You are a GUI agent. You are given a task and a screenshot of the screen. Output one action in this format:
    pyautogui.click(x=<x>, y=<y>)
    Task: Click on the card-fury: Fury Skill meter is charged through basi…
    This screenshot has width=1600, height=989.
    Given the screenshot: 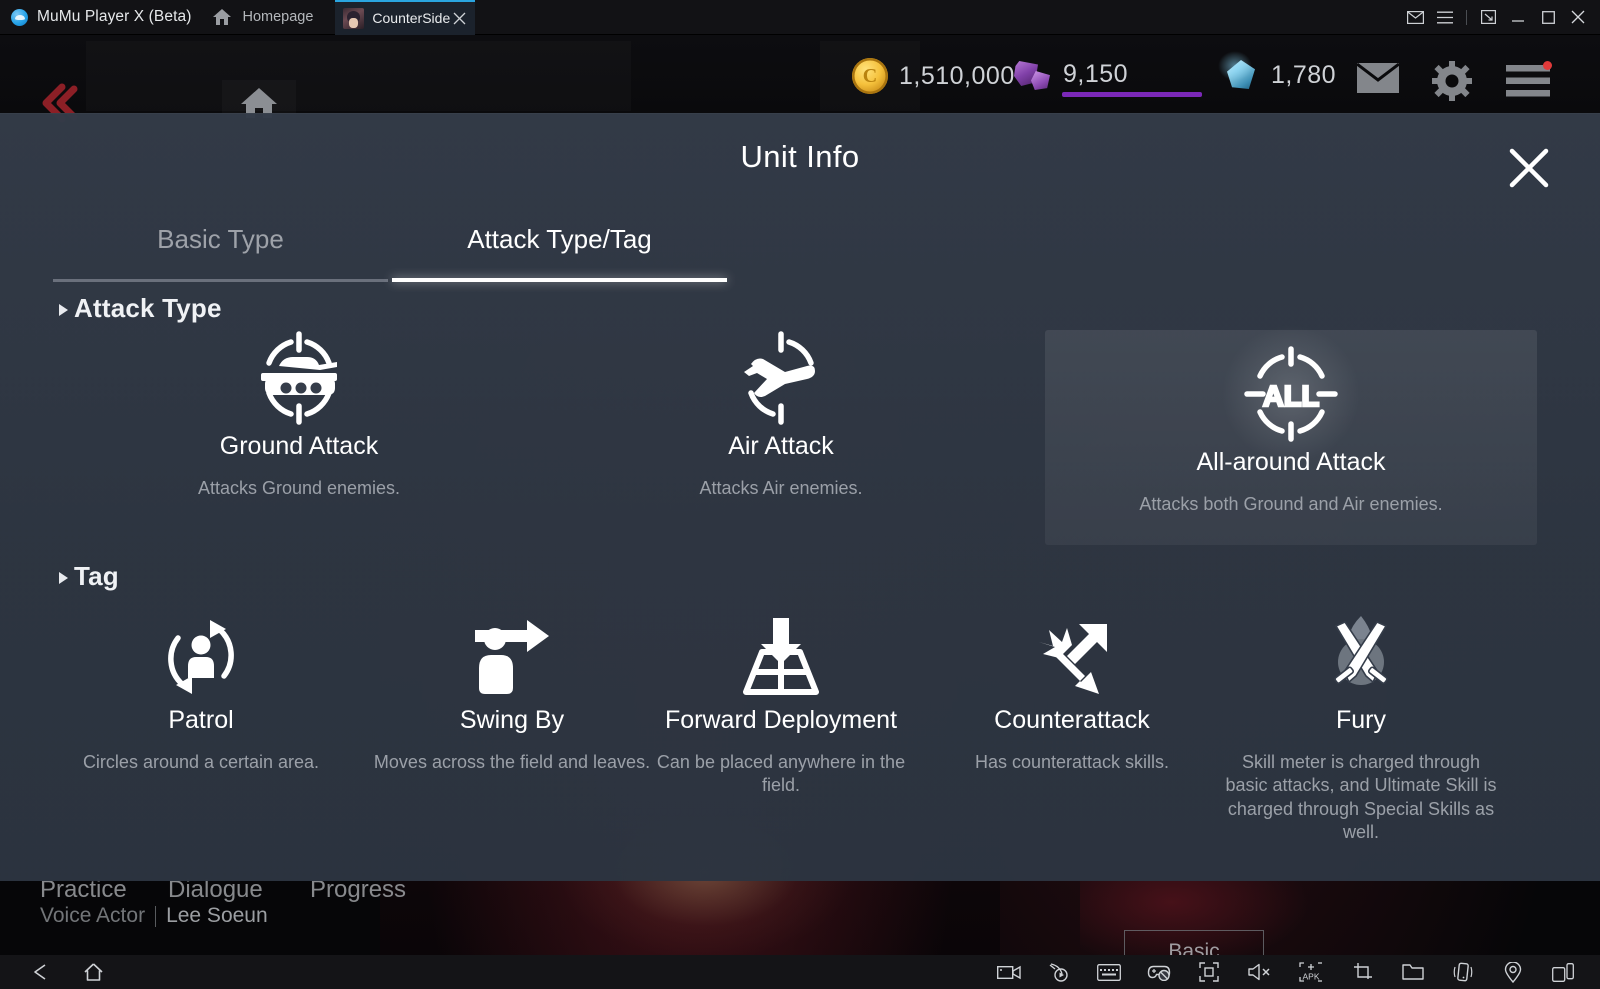 What is the action you would take?
    pyautogui.click(x=1361, y=729)
    